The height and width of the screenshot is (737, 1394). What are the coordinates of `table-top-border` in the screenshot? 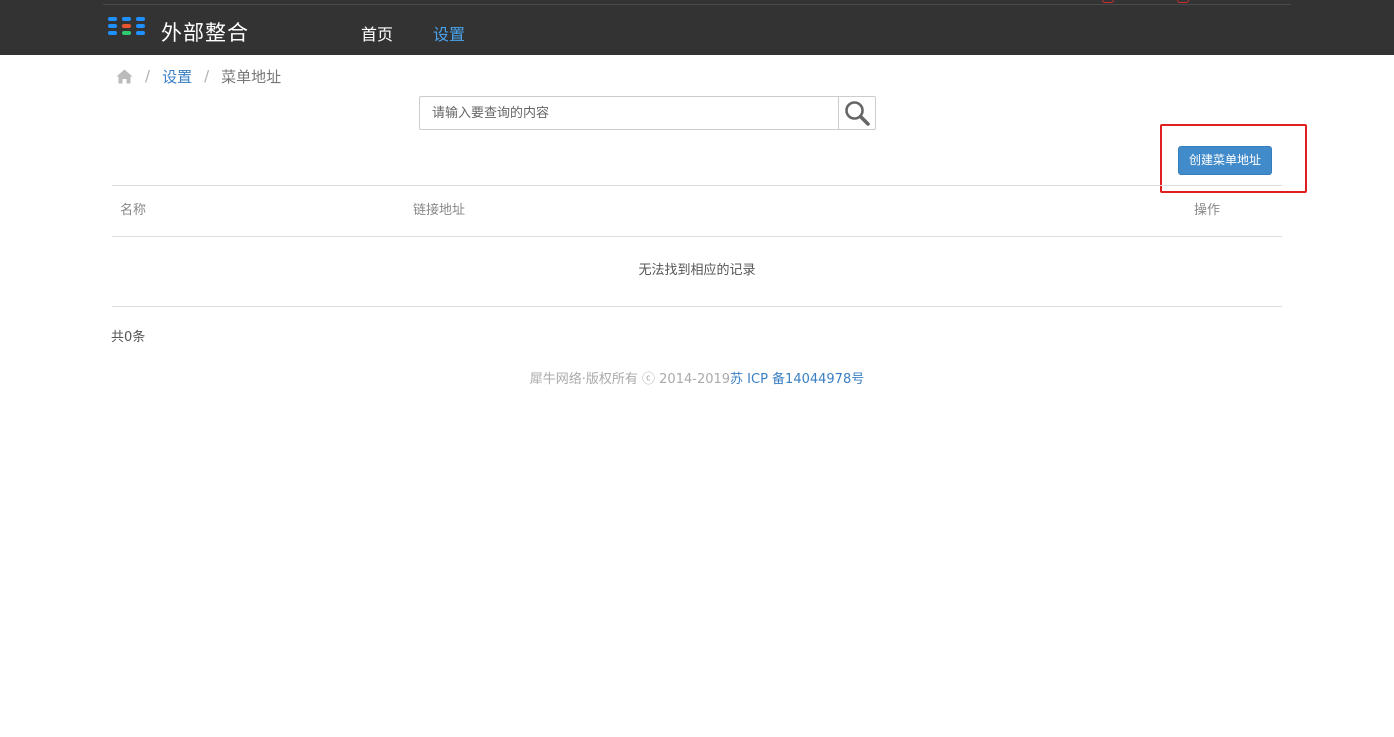 It's located at (697, 185).